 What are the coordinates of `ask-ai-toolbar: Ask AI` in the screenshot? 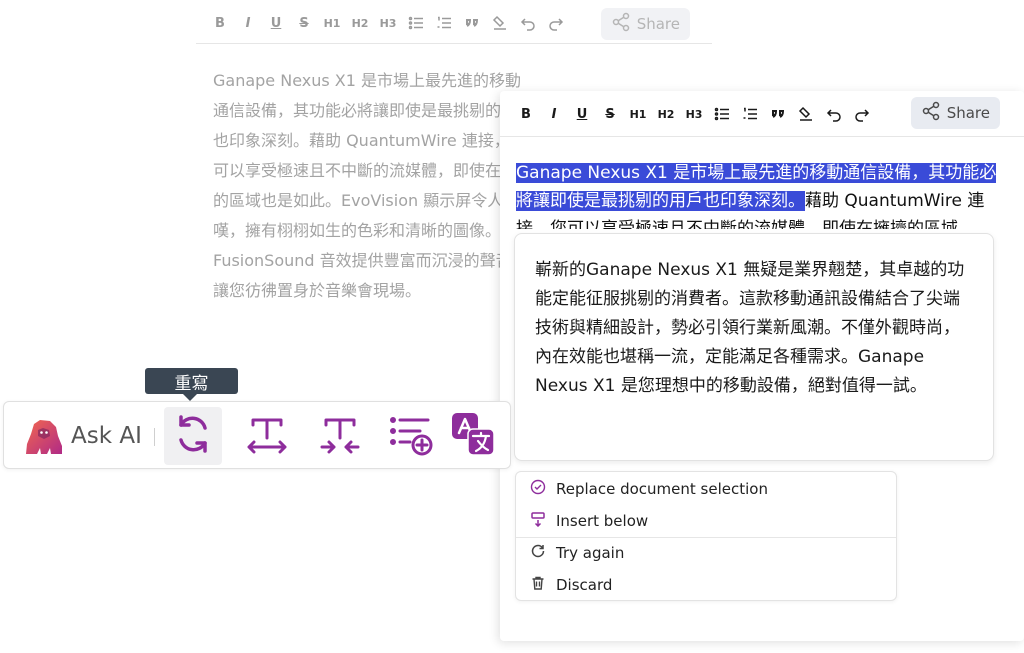 It's located at (257, 435).